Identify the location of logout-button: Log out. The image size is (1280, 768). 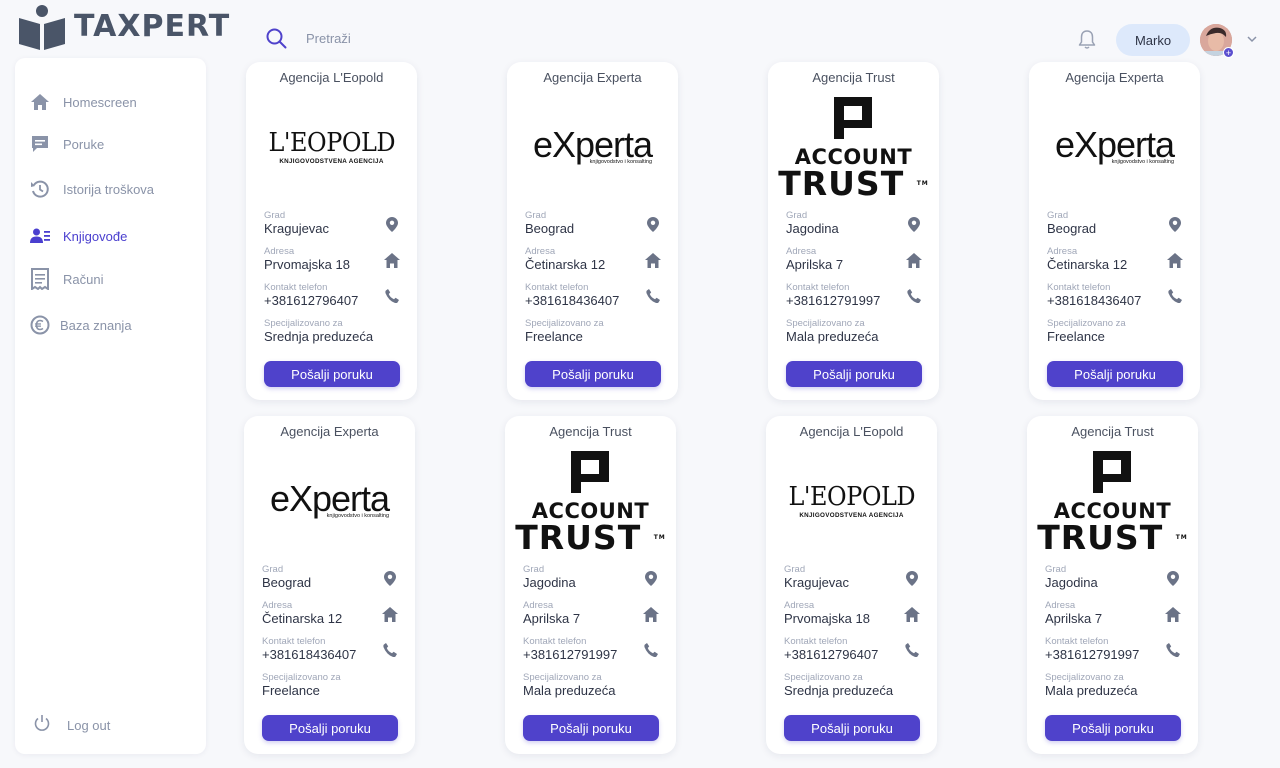
(71, 725).